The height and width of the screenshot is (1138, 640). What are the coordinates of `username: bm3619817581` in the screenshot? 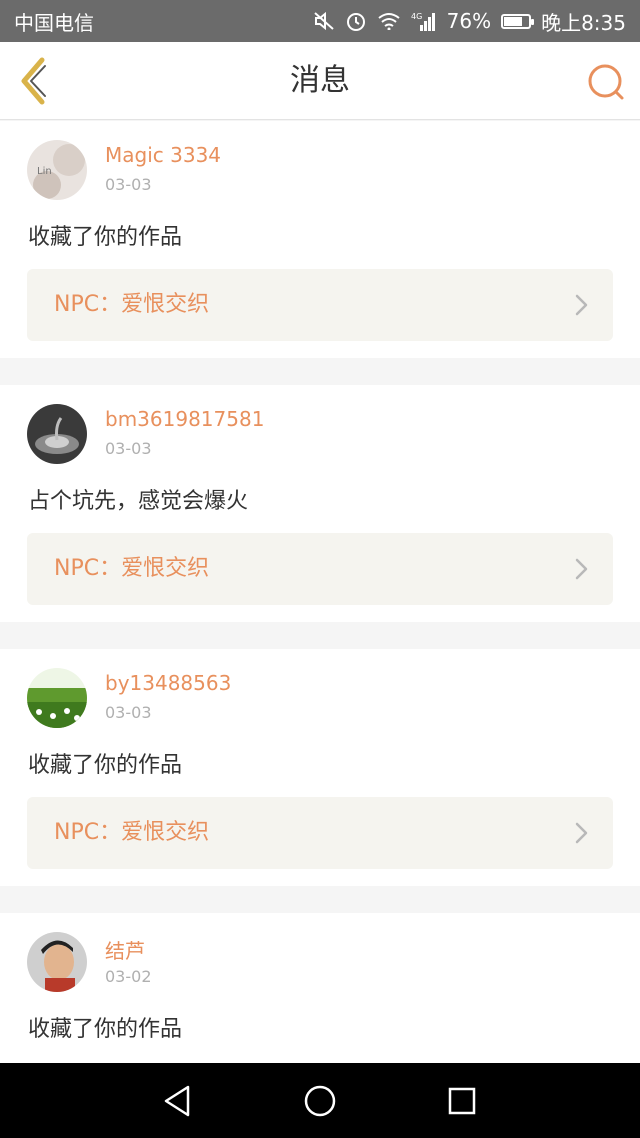 It's located at (184, 419).